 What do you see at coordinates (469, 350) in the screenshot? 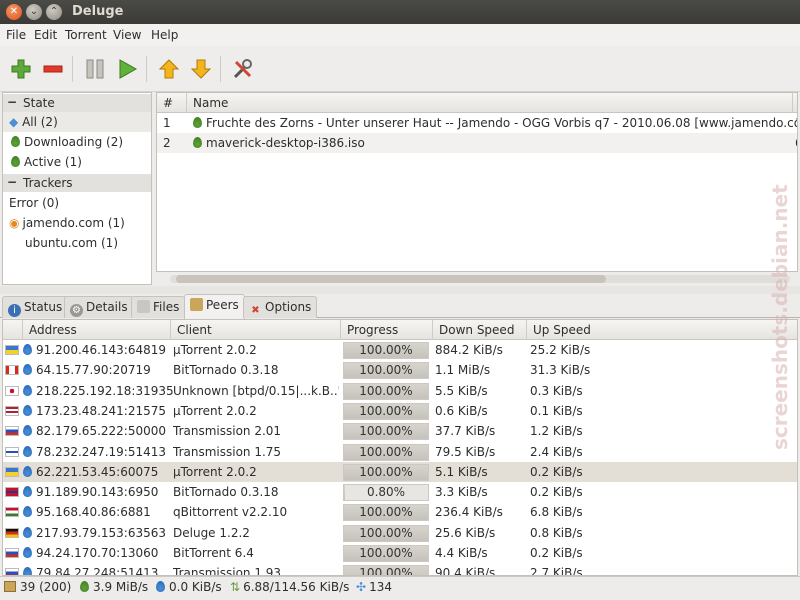
I see `peer-down-speed: 884.2 KiB/s` at bounding box center [469, 350].